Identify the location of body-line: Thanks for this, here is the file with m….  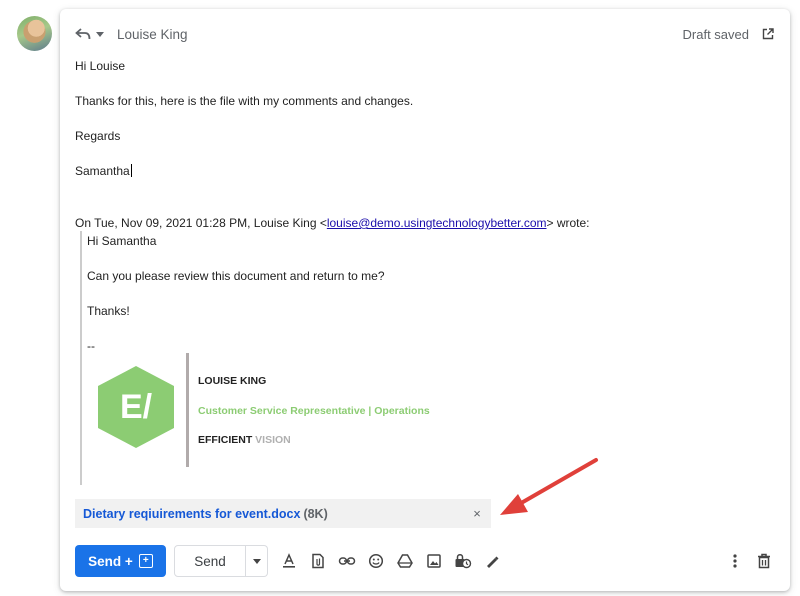
(244, 101).